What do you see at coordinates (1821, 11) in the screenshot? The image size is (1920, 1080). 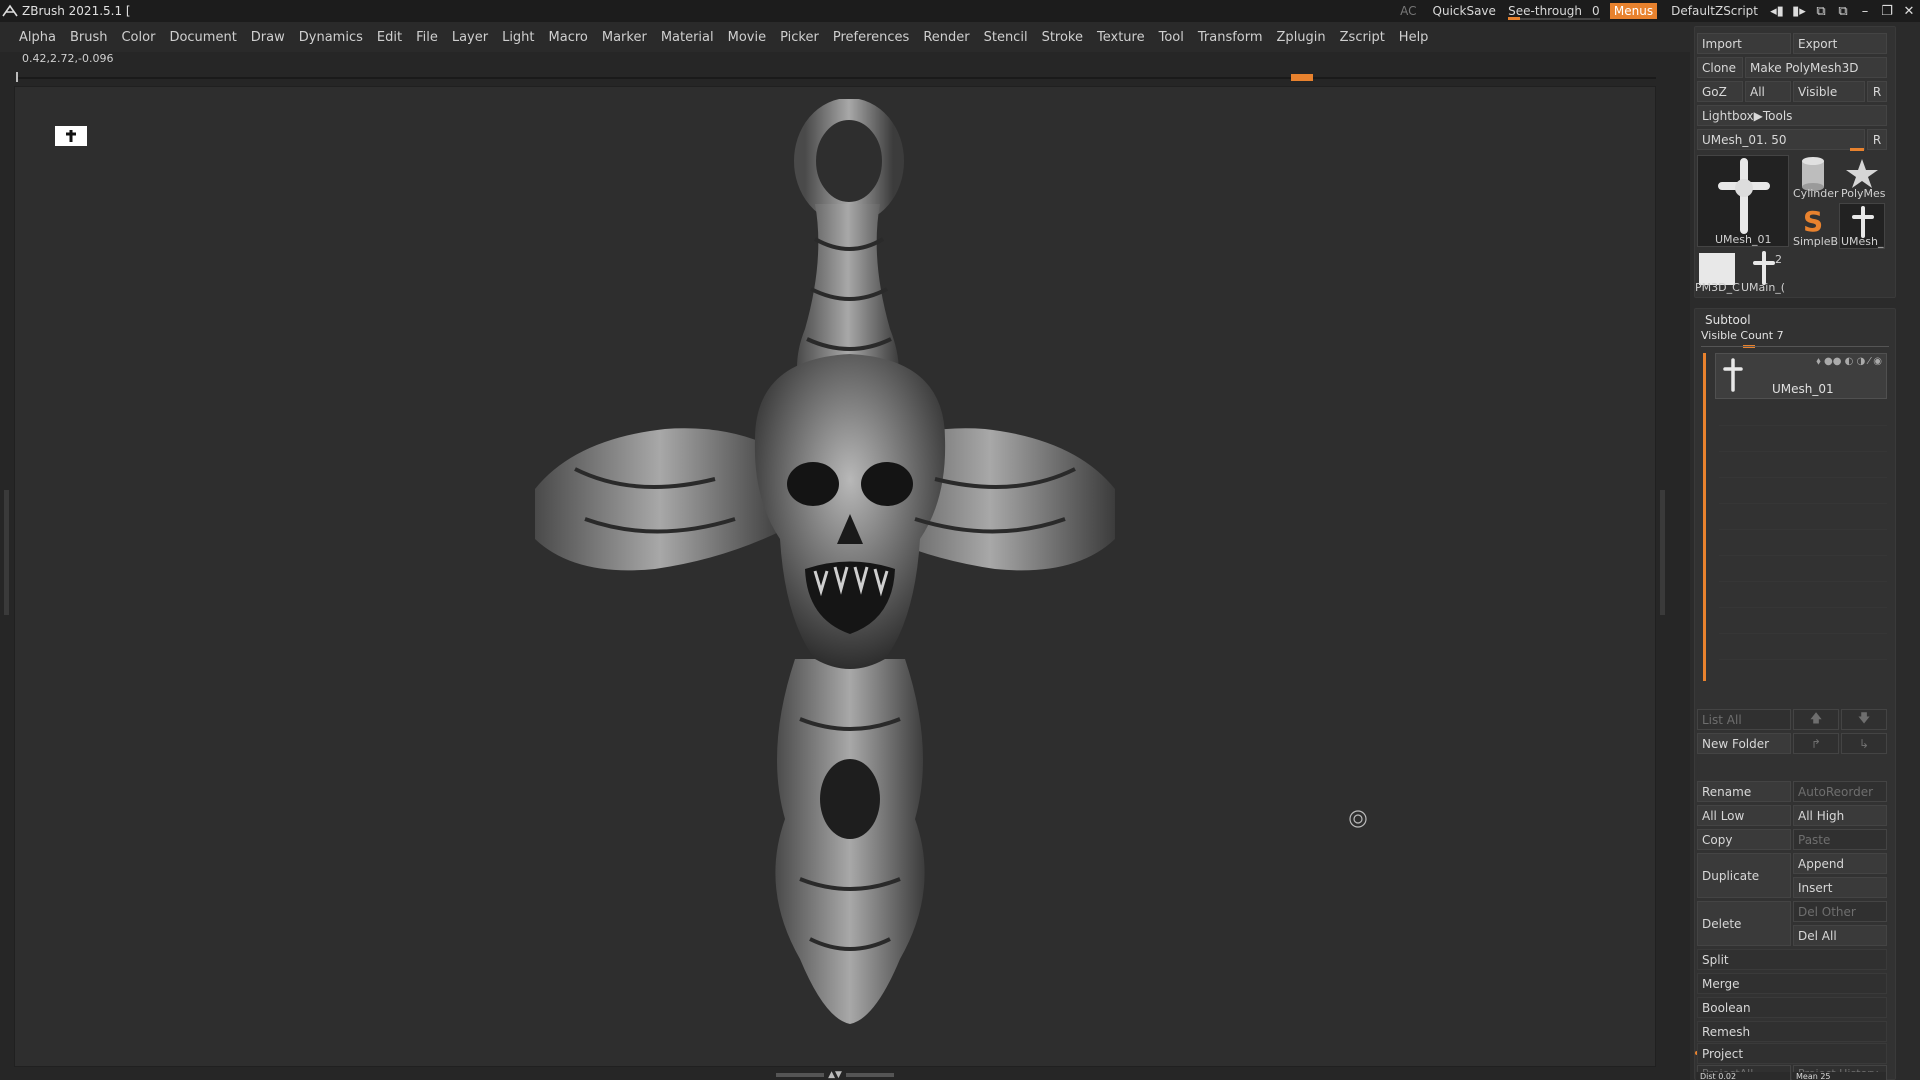 I see `dock-left-icon: ⧉` at bounding box center [1821, 11].